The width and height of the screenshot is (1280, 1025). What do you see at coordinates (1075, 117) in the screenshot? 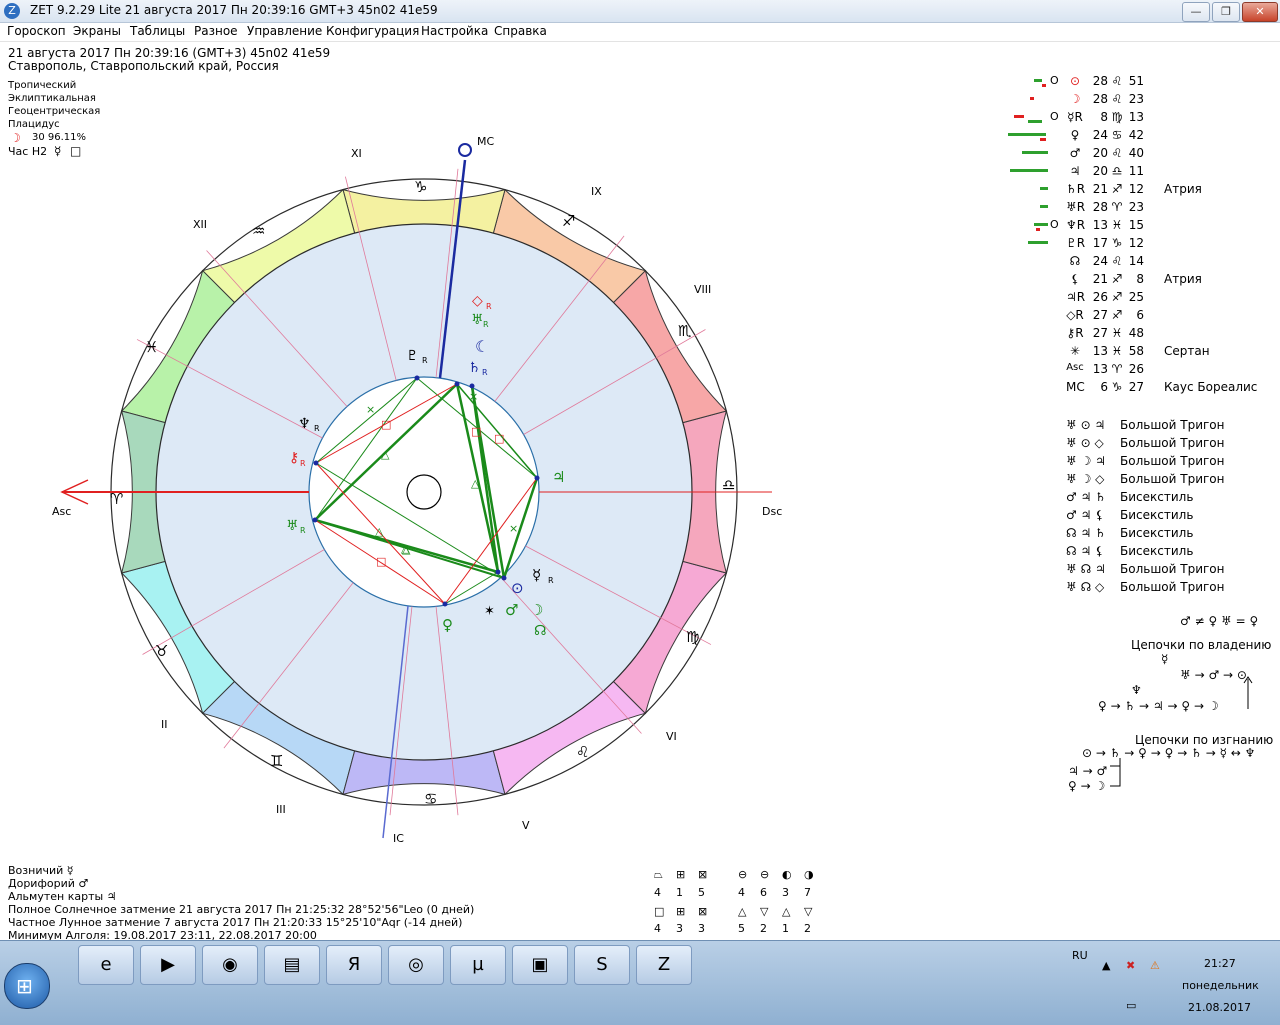
I see `planet-glyph-icon: ☿R` at bounding box center [1075, 117].